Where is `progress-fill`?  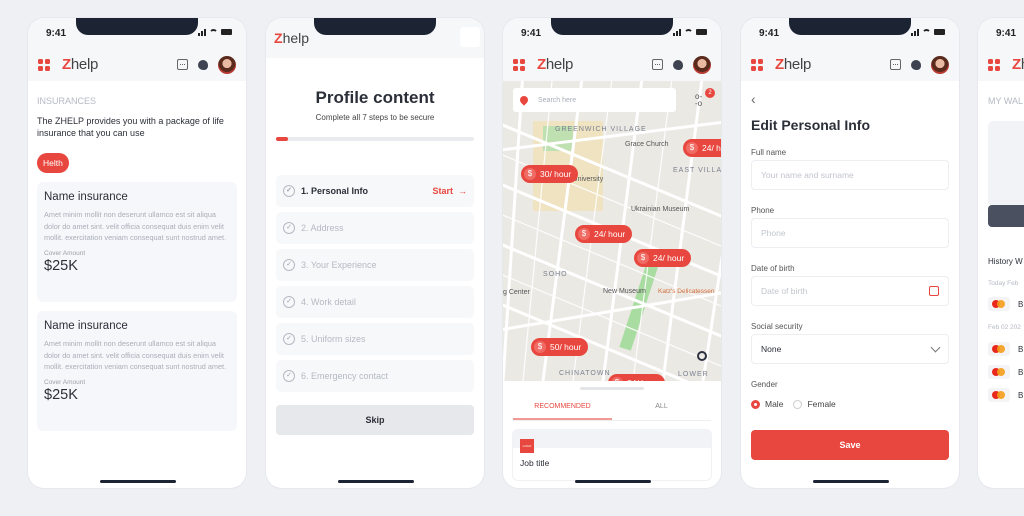 progress-fill is located at coordinates (282, 139).